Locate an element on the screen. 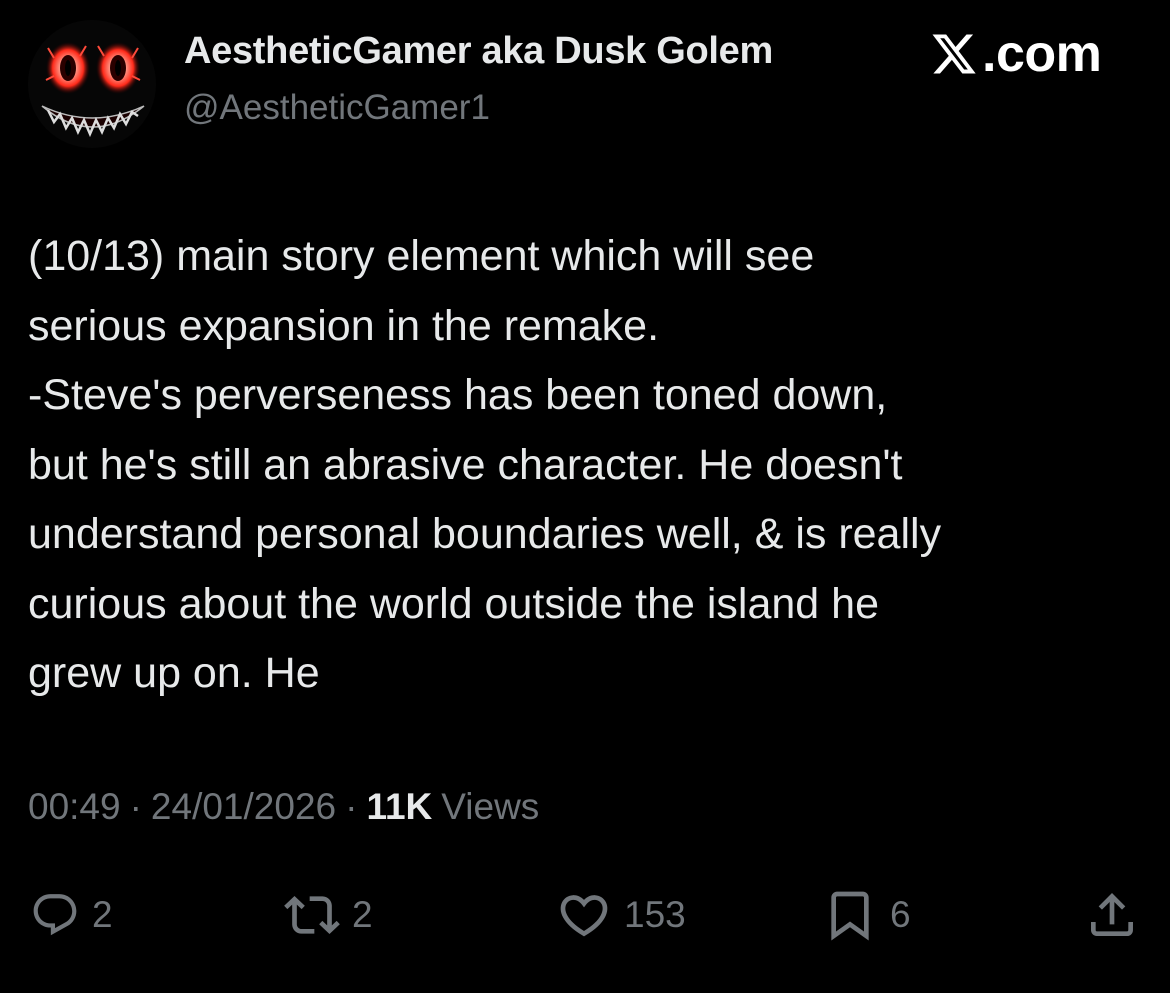 The width and height of the screenshot is (1170, 993). x-brand-watermark: .com is located at coordinates (1016, 54).